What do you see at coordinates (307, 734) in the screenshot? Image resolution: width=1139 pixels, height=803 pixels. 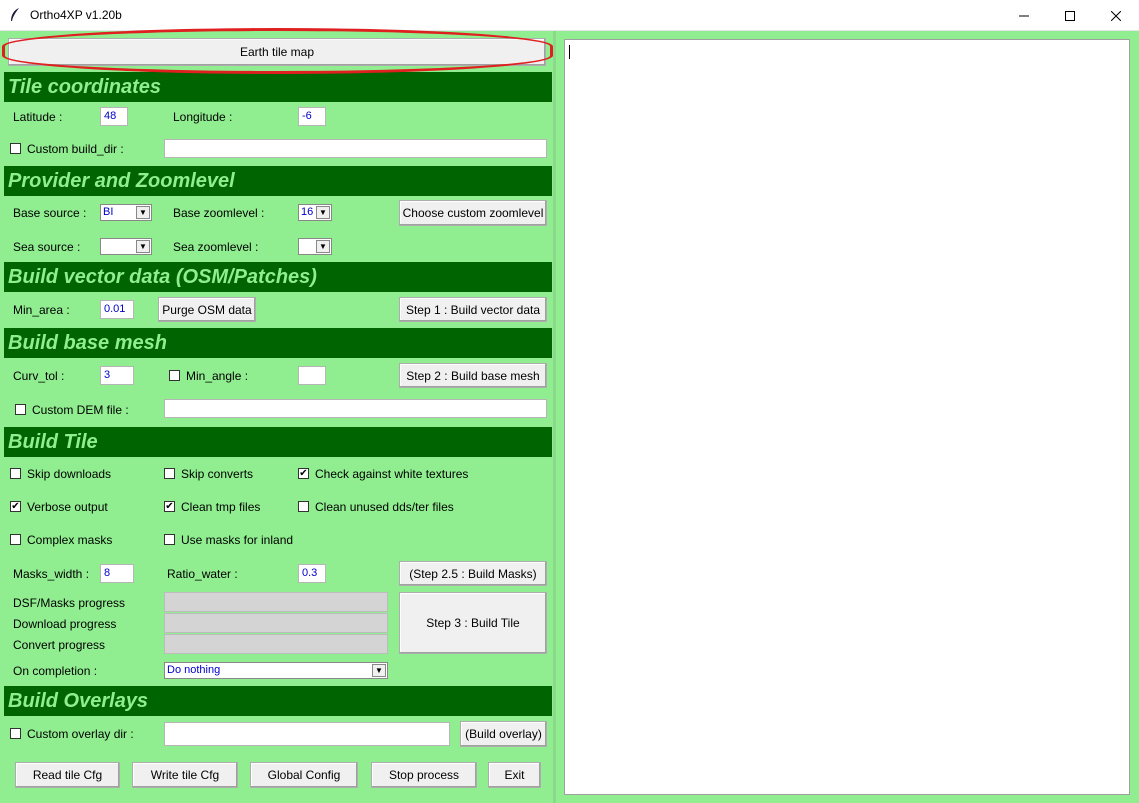 I see `custom-overlay-dir-input` at bounding box center [307, 734].